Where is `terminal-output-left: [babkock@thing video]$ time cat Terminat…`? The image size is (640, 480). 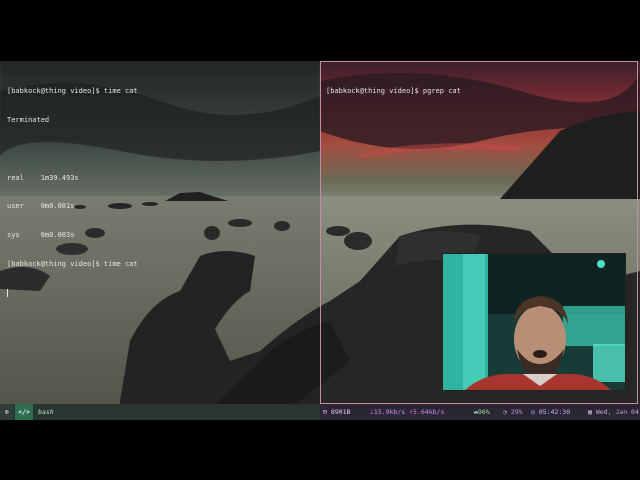 terminal-output-left: [babkock@thing video]$ time cat Terminat… is located at coordinates (72, 192).